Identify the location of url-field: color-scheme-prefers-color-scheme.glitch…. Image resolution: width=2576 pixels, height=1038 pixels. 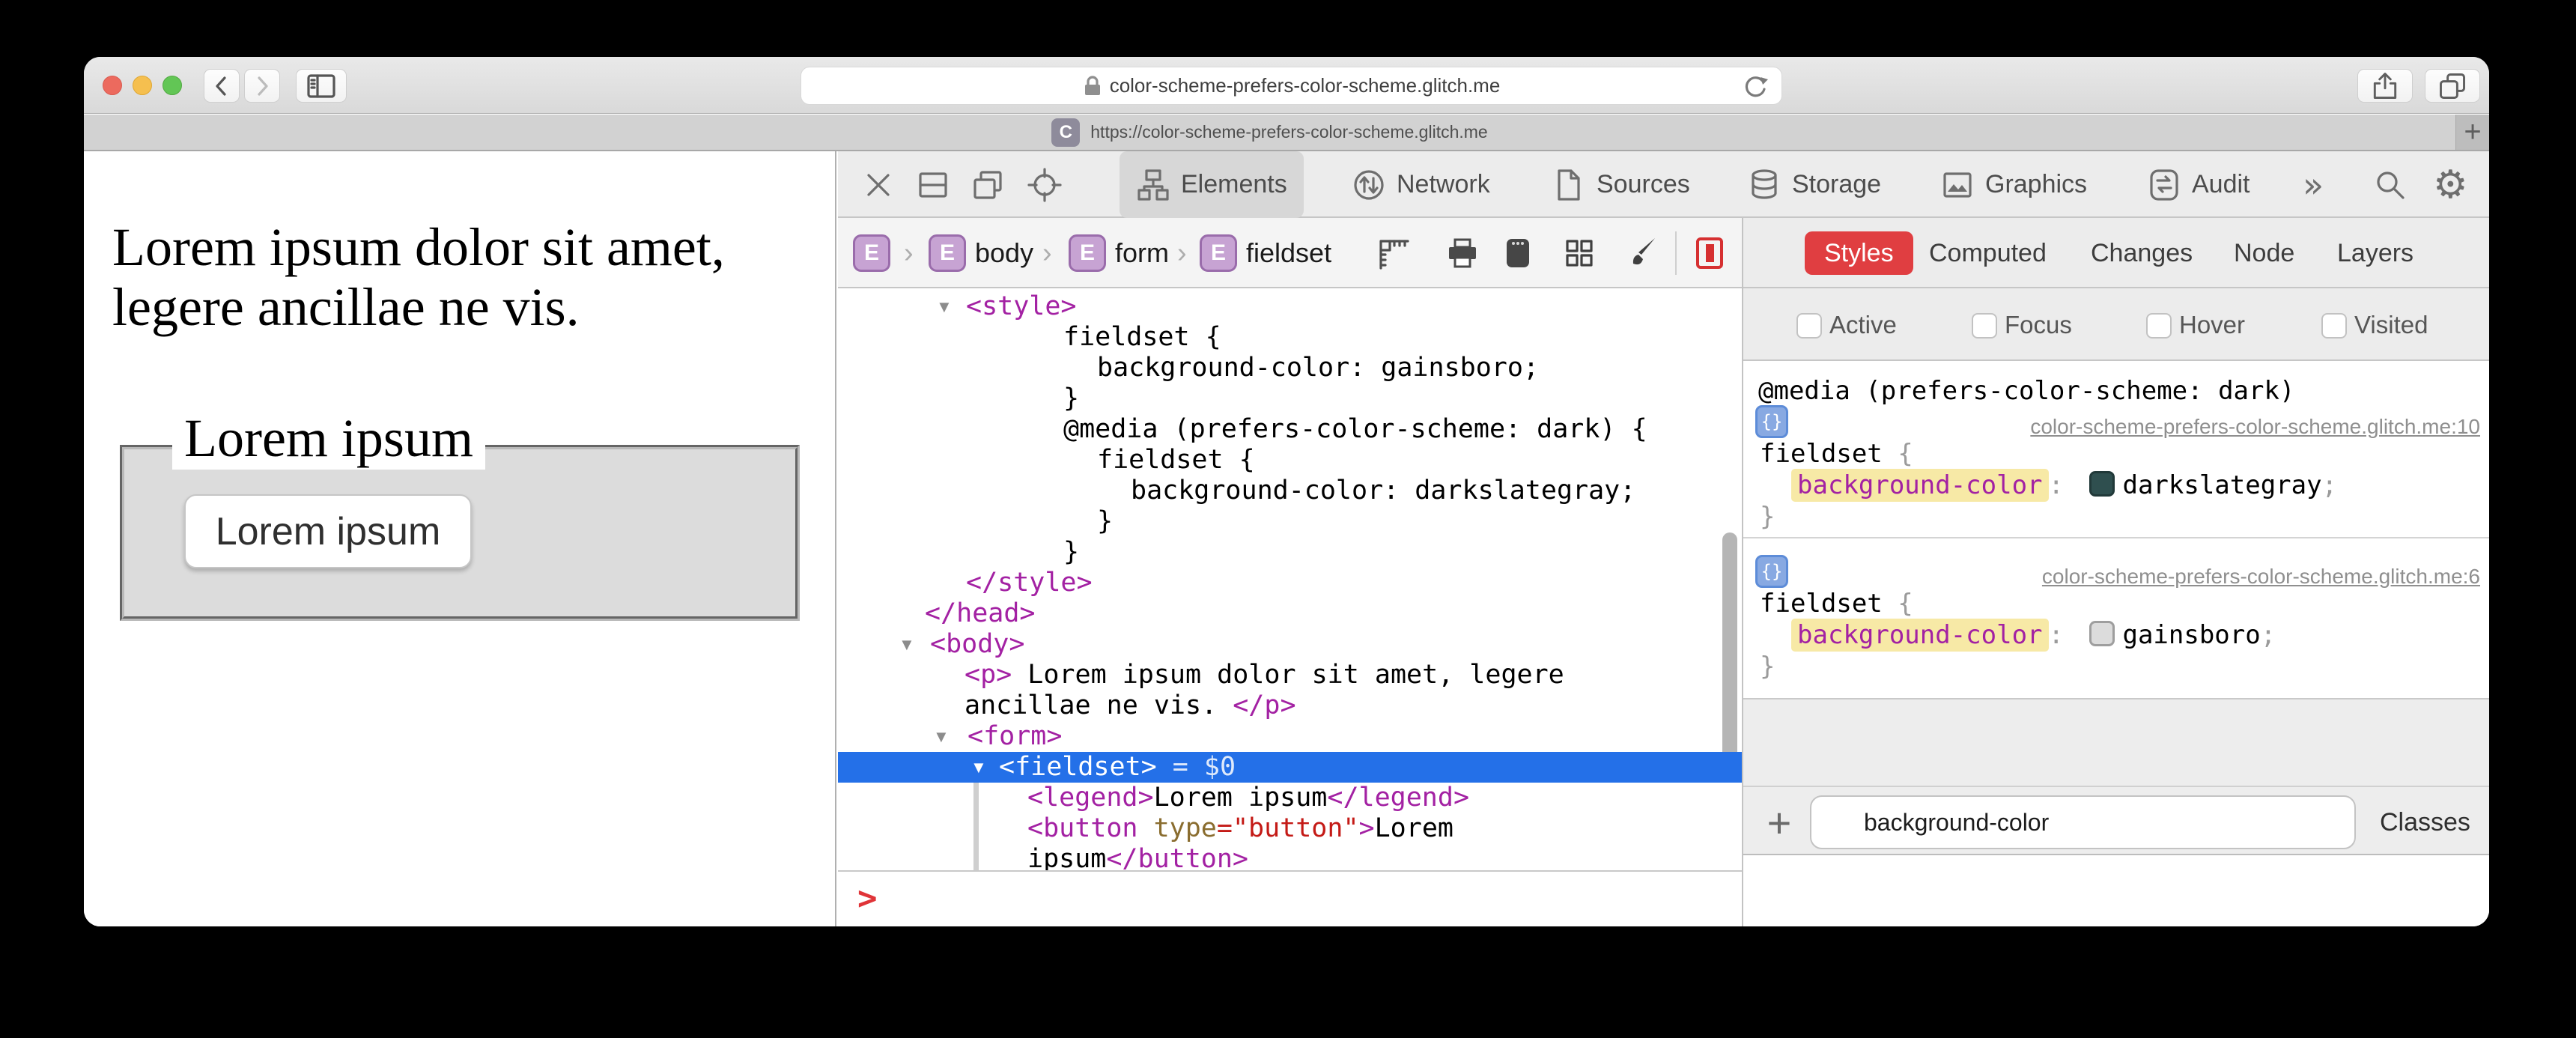
(1291, 86).